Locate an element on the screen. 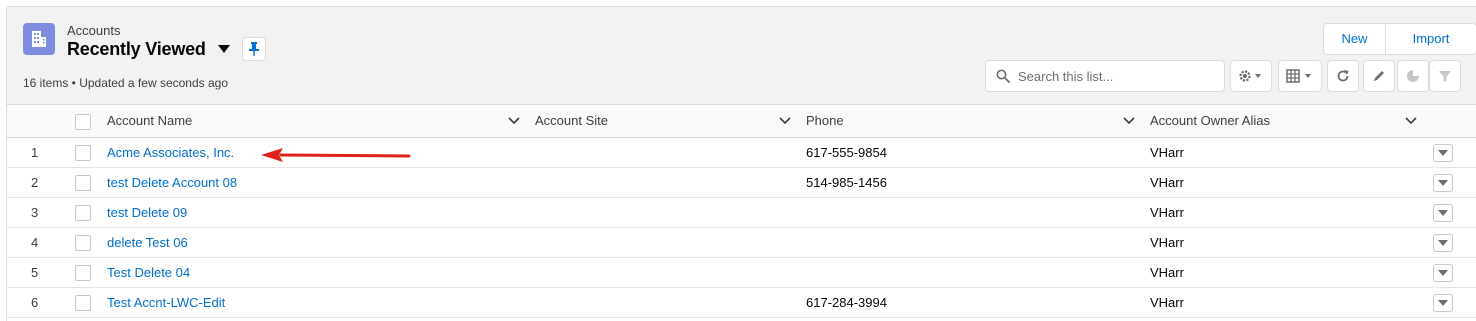 The height and width of the screenshot is (321, 1476). list-settings-button is located at coordinates (1251, 76).